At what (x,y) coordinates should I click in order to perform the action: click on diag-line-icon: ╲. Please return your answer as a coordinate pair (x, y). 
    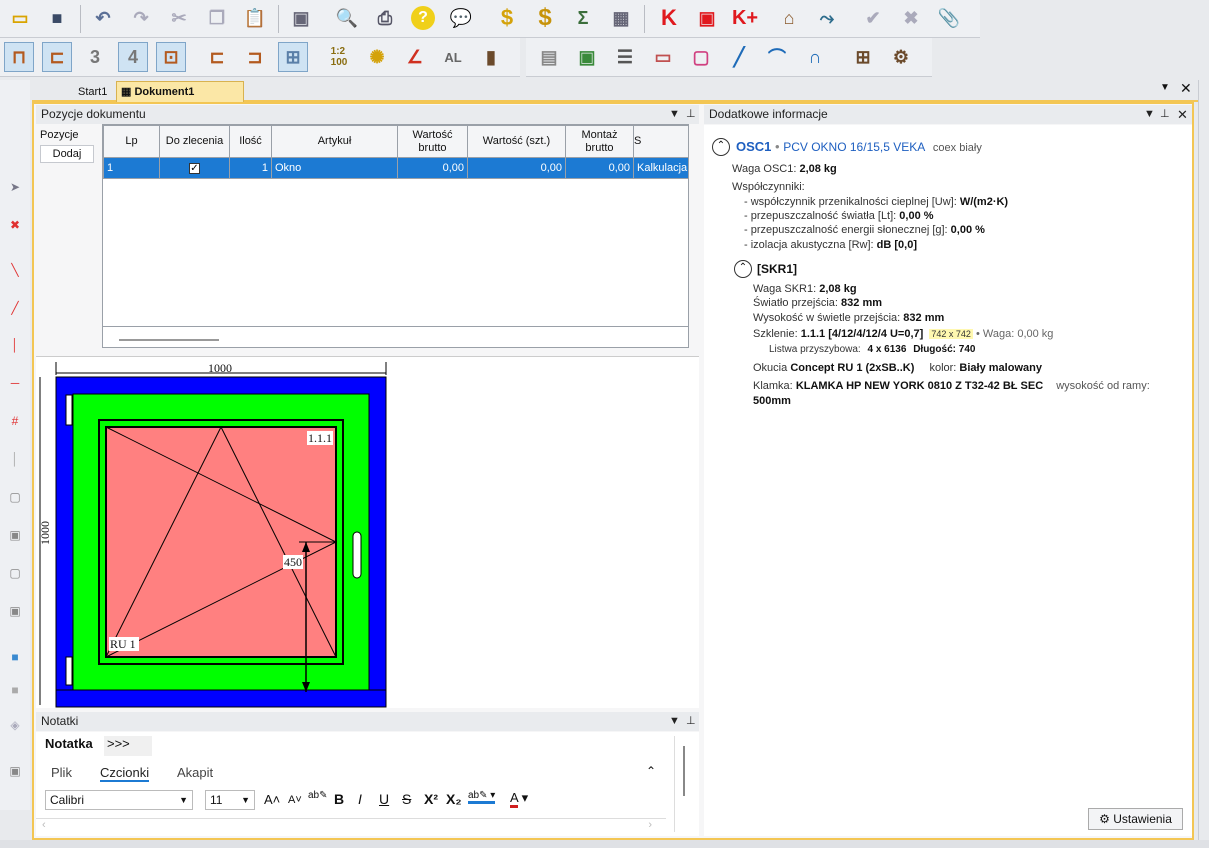
    Looking at the image, I should click on (15, 270).